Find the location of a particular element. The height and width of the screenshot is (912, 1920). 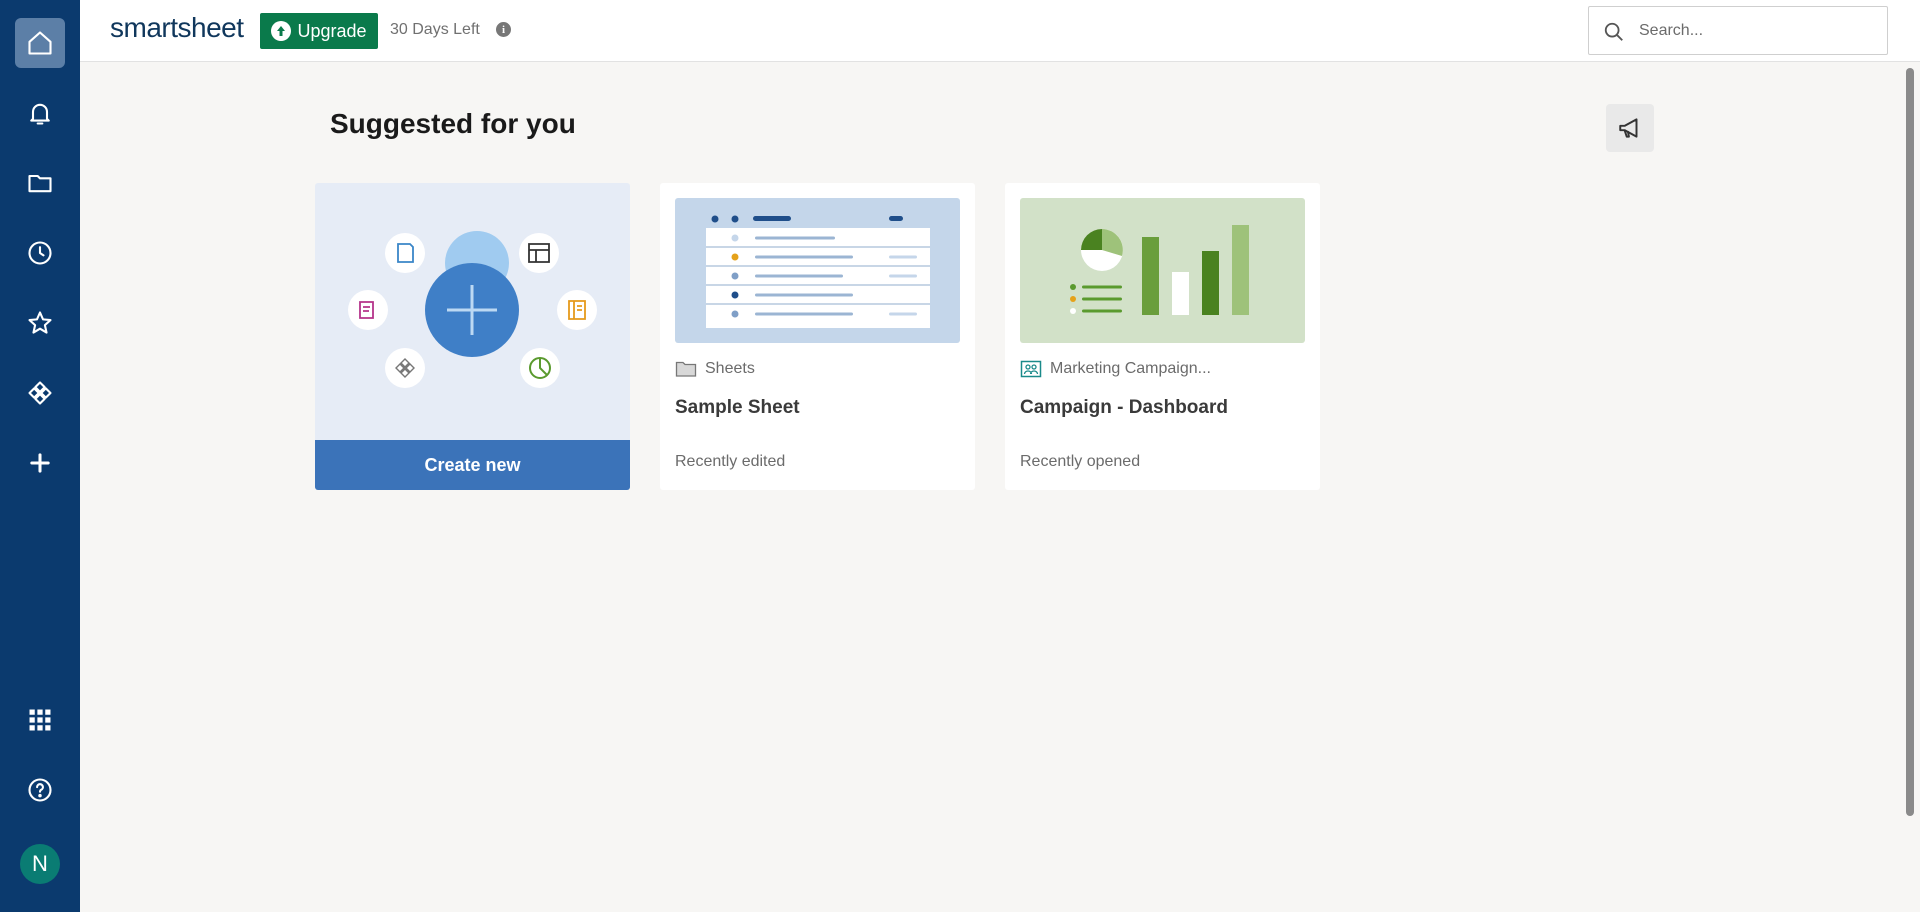

search-input is located at coordinates (1759, 31).